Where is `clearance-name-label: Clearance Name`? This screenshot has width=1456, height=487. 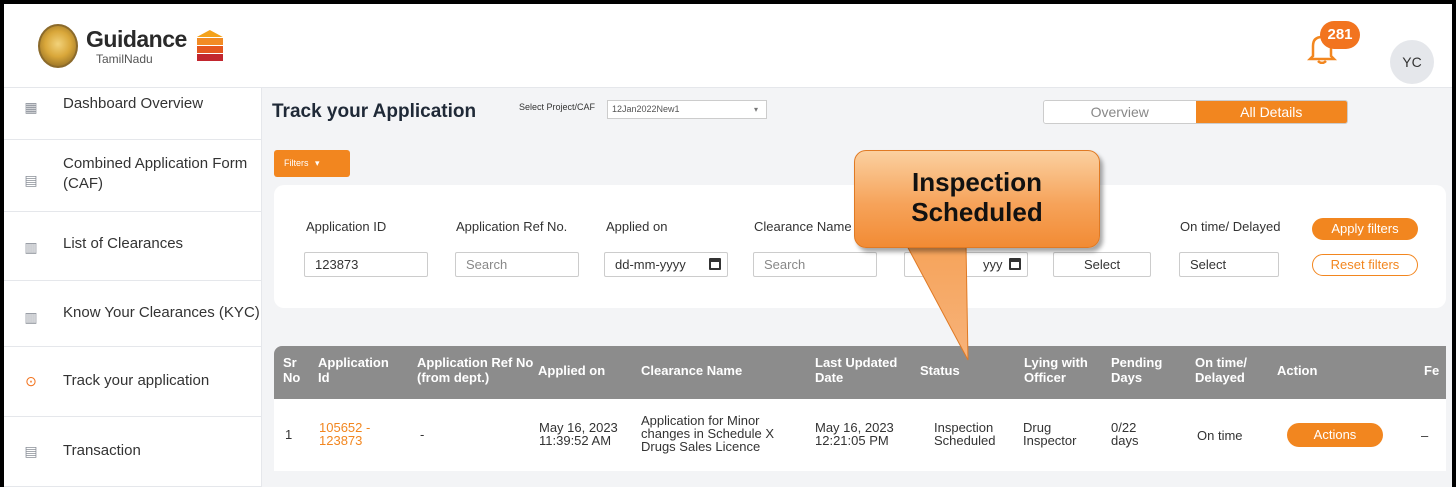 clearance-name-label: Clearance Name is located at coordinates (803, 226).